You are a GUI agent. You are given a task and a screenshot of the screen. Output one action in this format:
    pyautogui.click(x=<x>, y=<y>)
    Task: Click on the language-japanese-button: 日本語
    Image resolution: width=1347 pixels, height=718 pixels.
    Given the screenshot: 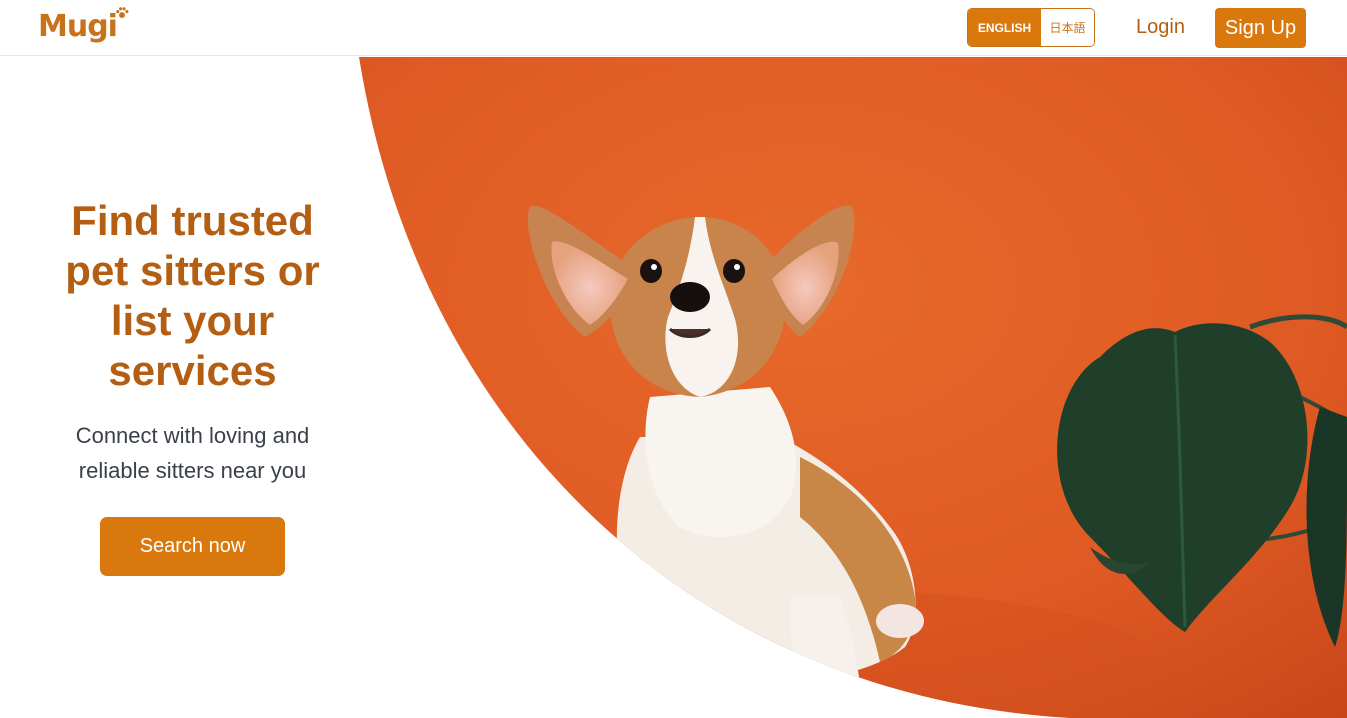 What is the action you would take?
    pyautogui.click(x=1067, y=27)
    